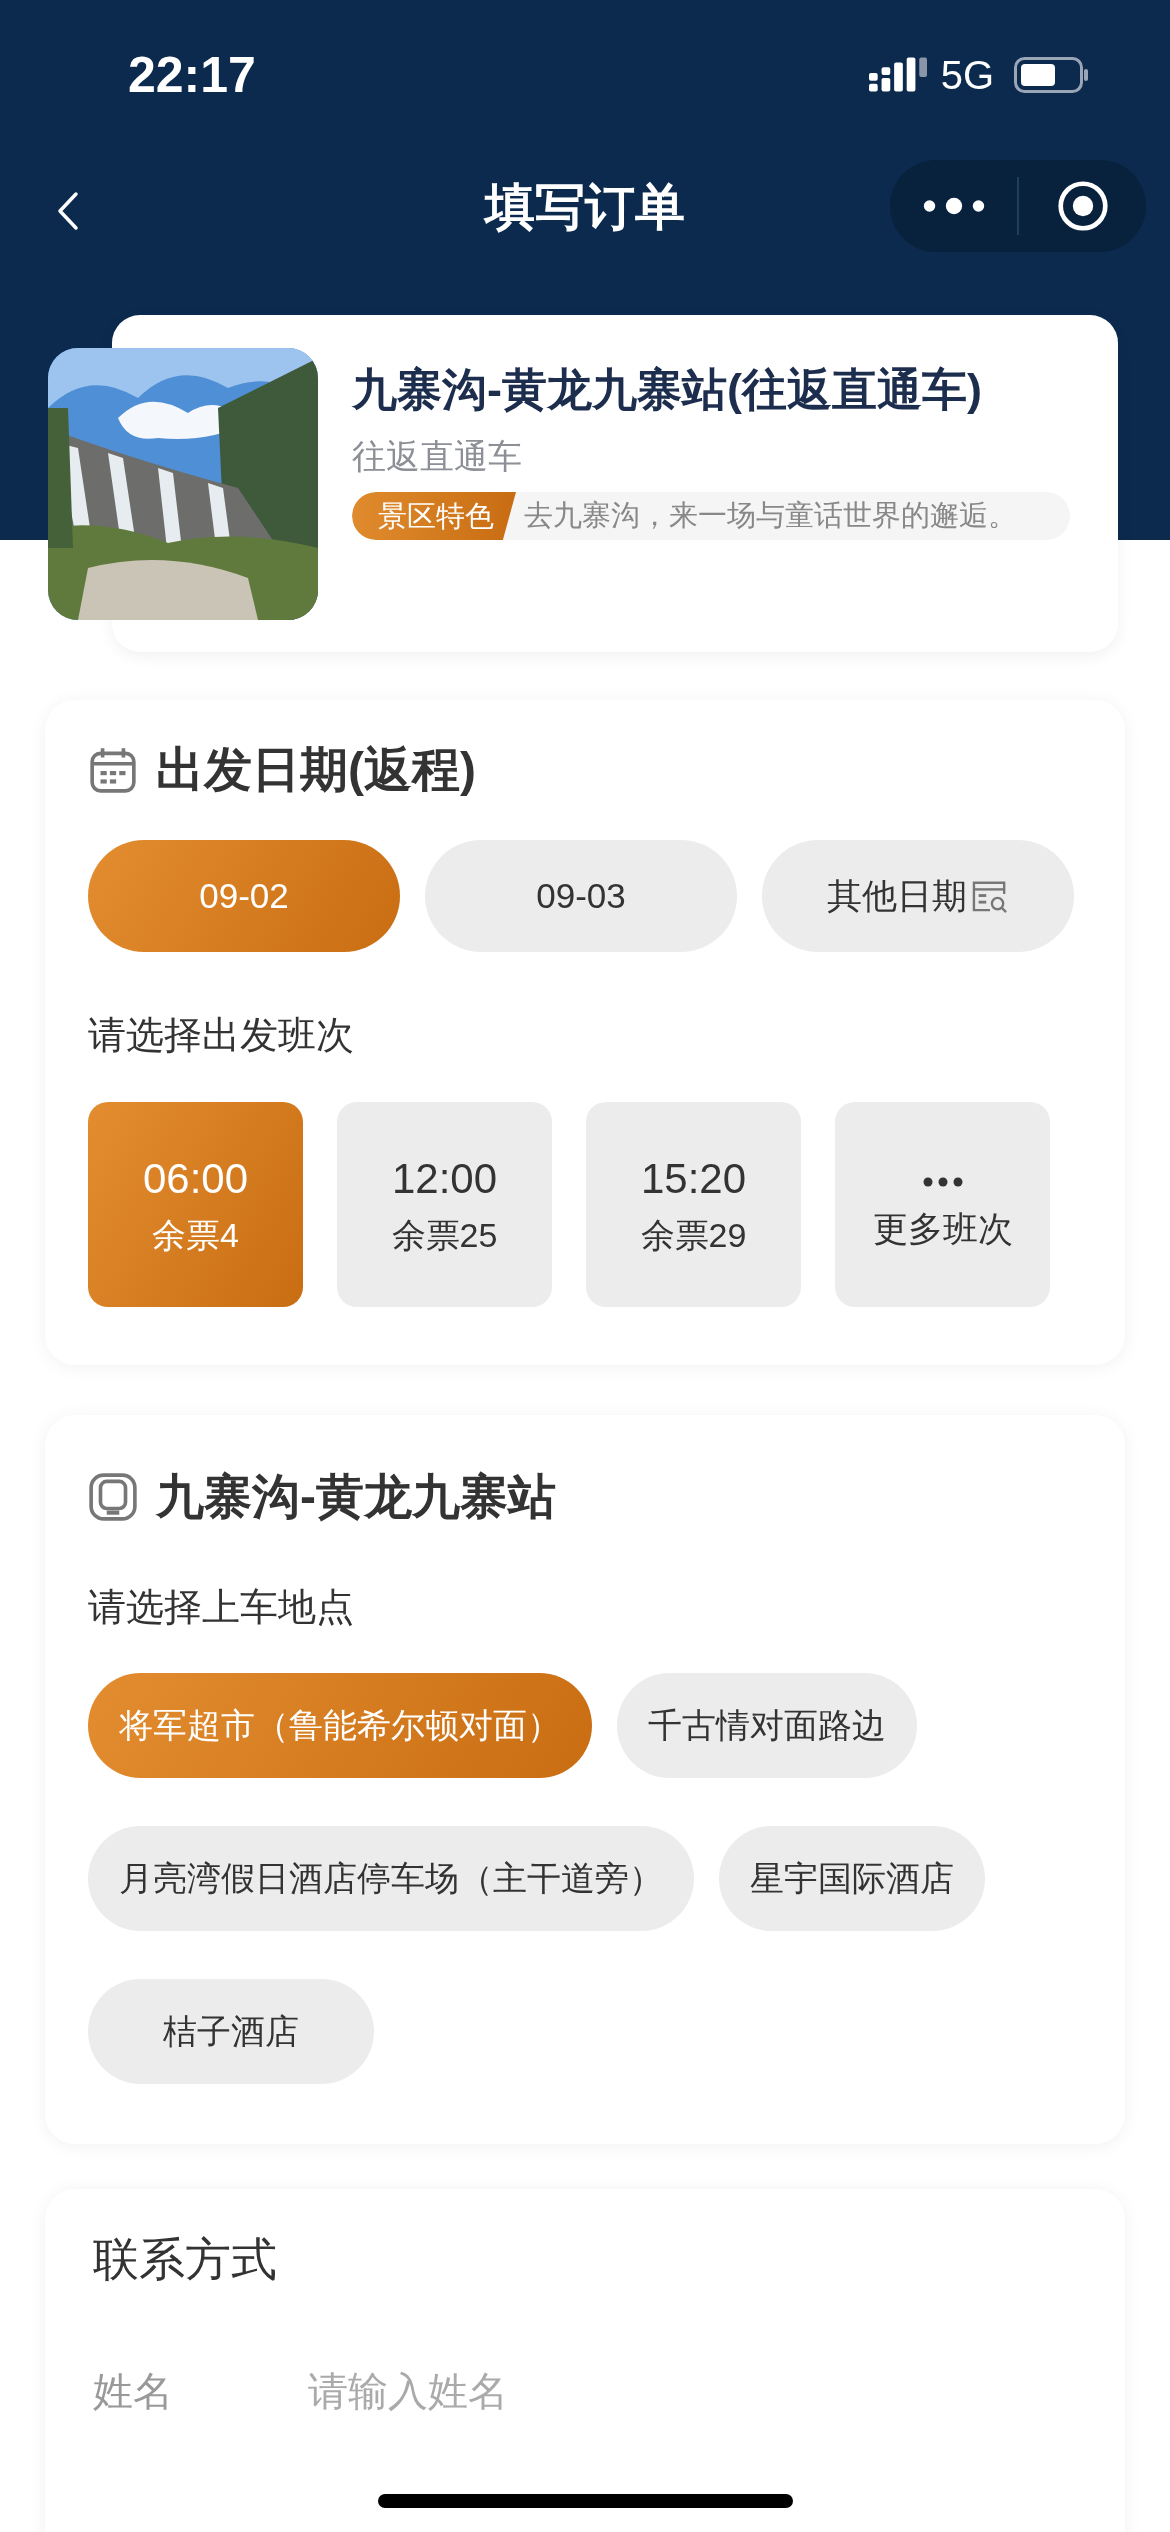 The image size is (1170, 2532). What do you see at coordinates (231, 2031) in the screenshot?
I see `pickup-option: 桔子酒店` at bounding box center [231, 2031].